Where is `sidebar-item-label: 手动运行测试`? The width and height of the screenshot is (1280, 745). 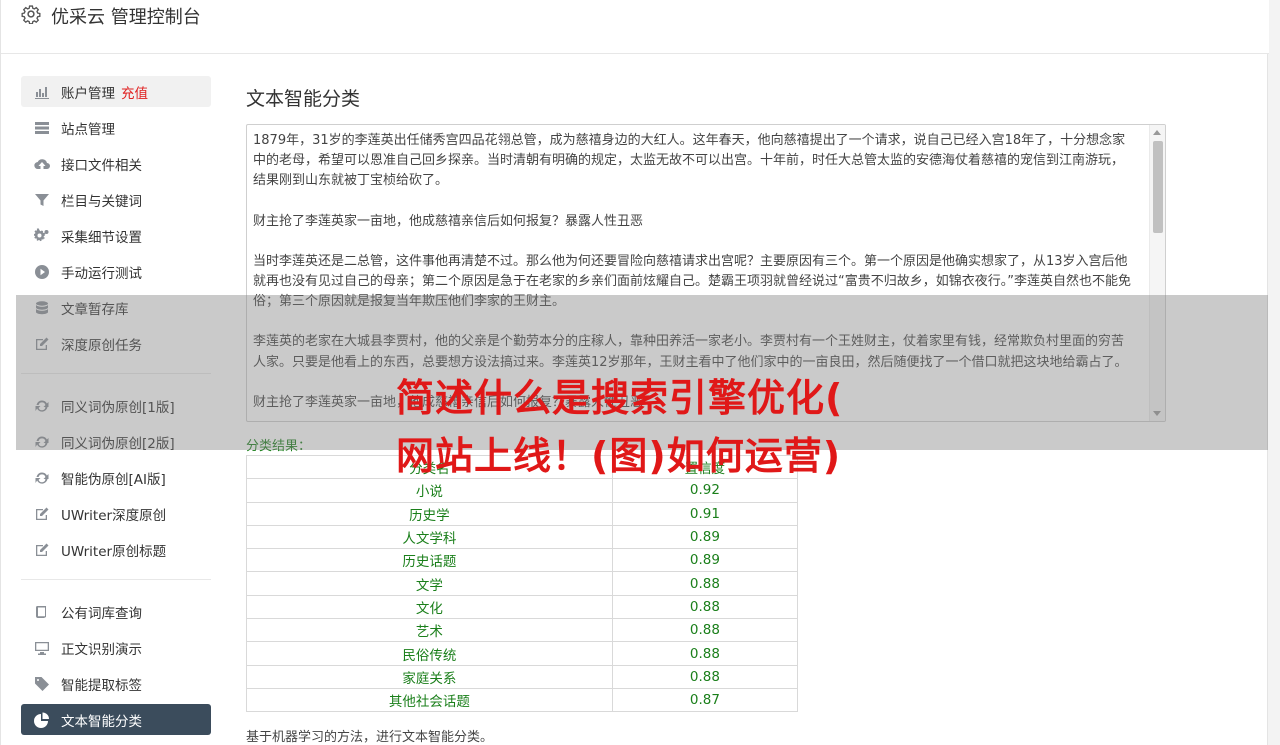 sidebar-item-label: 手动运行测试 is located at coordinates (101, 273).